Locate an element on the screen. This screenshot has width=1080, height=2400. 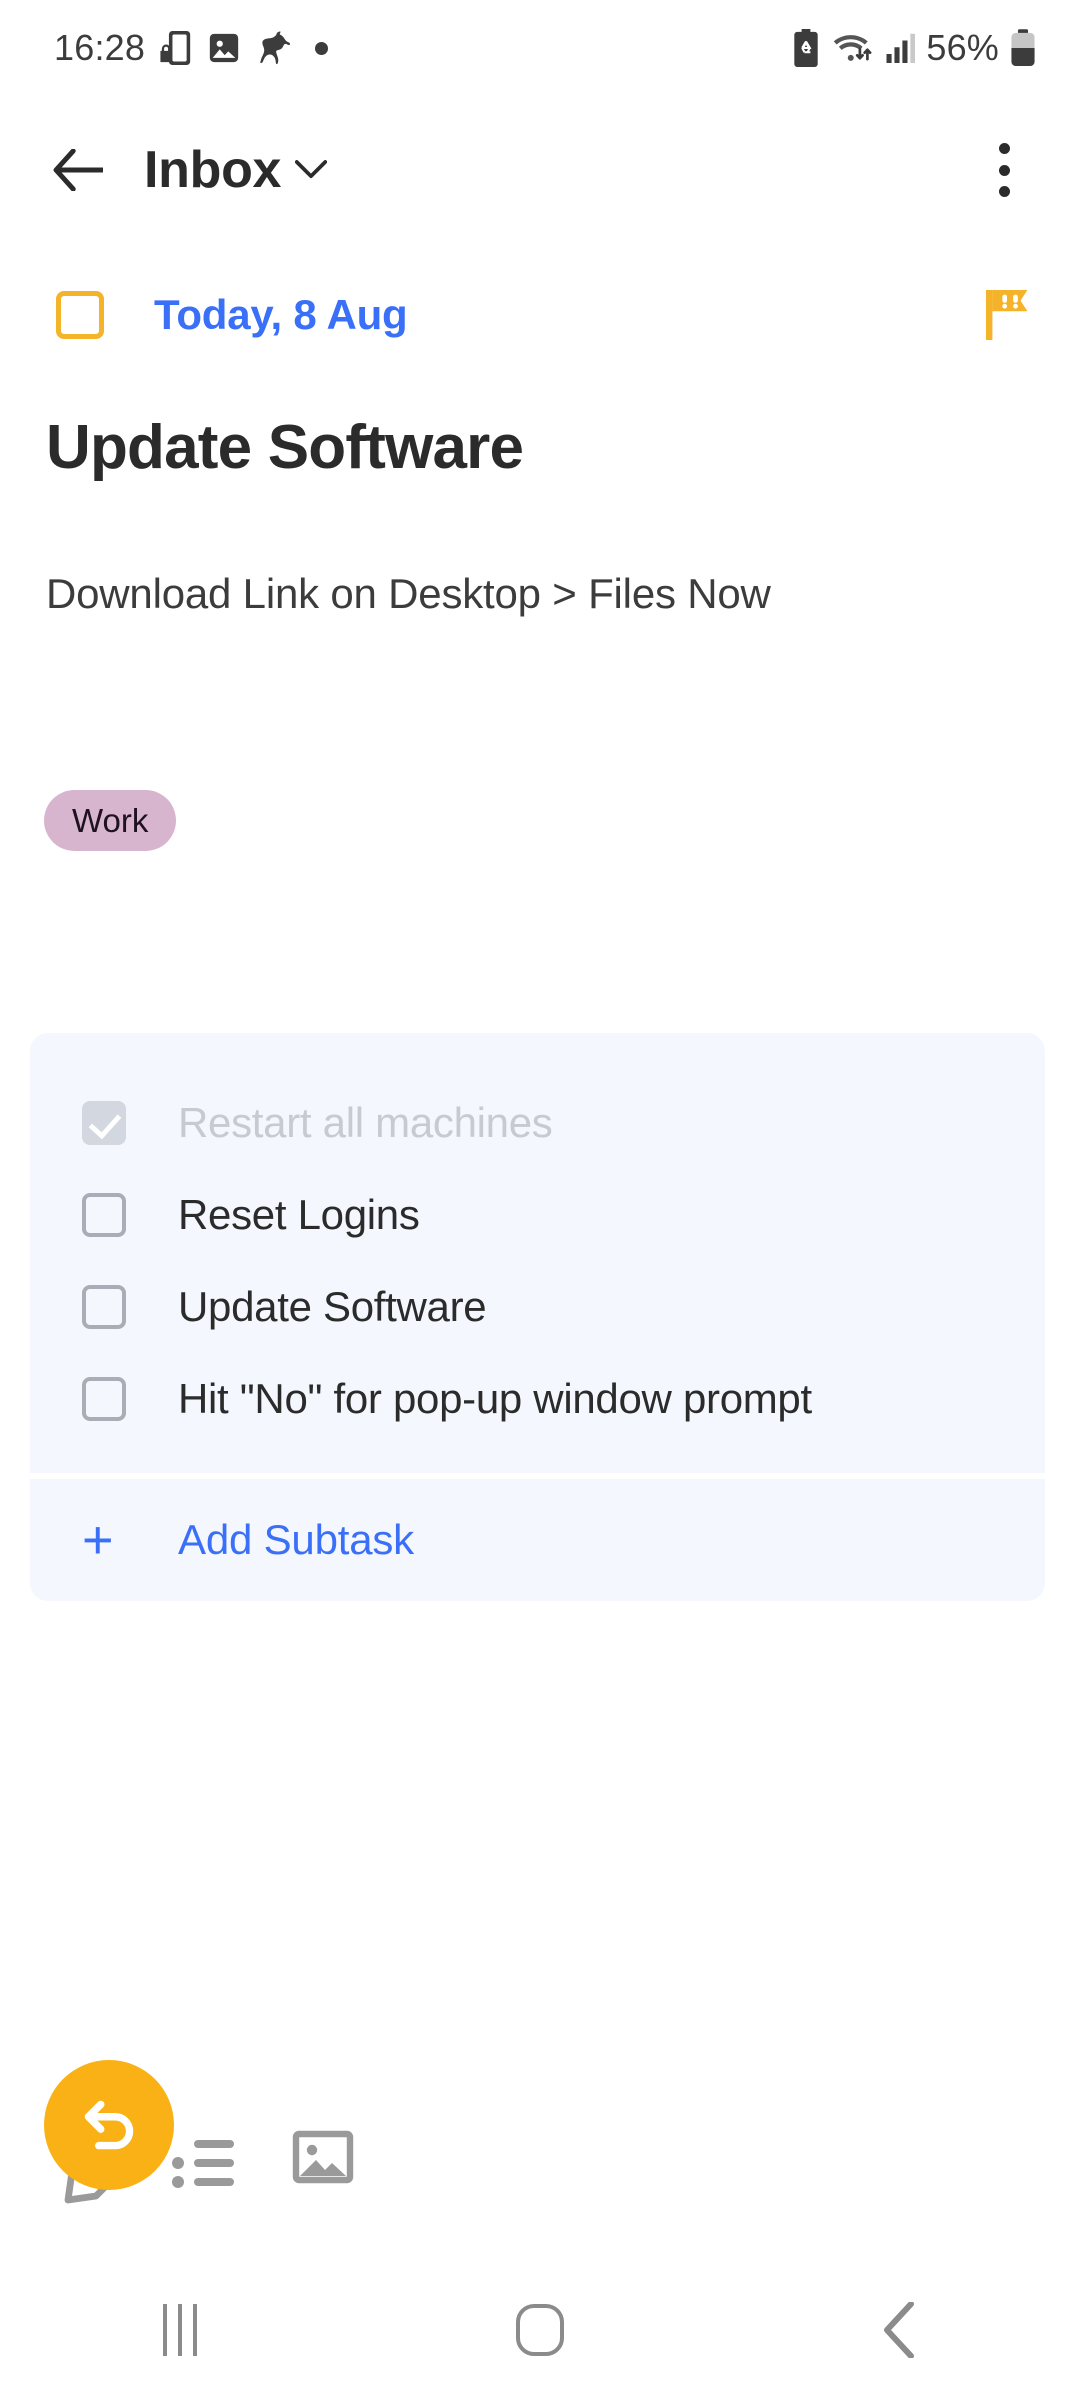
task-meta-row: Today, 8 Aug is located at coordinates (540, 315).